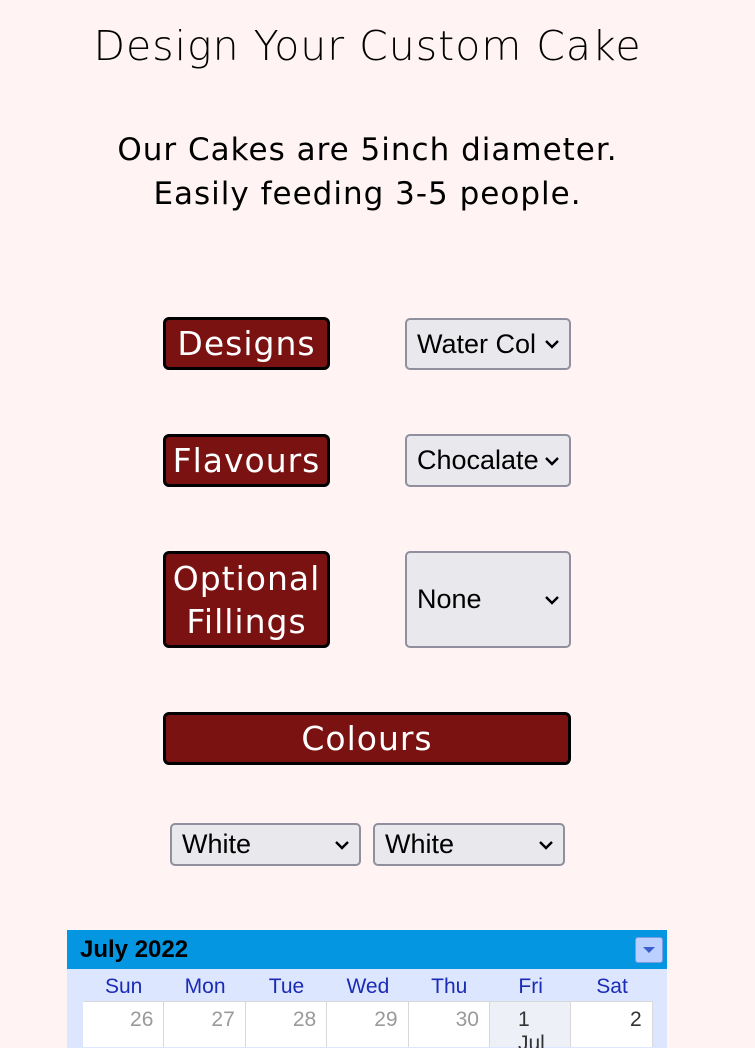 The height and width of the screenshot is (1048, 755). Describe the element at coordinates (367, 194) in the screenshot. I see `subtitle-line-2: Easily feeding 3-5 people.` at that location.